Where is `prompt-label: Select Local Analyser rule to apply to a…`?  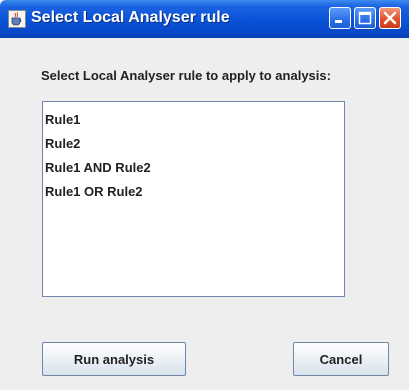
prompt-label: Select Local Analyser rule to apply to a… is located at coordinates (186, 75).